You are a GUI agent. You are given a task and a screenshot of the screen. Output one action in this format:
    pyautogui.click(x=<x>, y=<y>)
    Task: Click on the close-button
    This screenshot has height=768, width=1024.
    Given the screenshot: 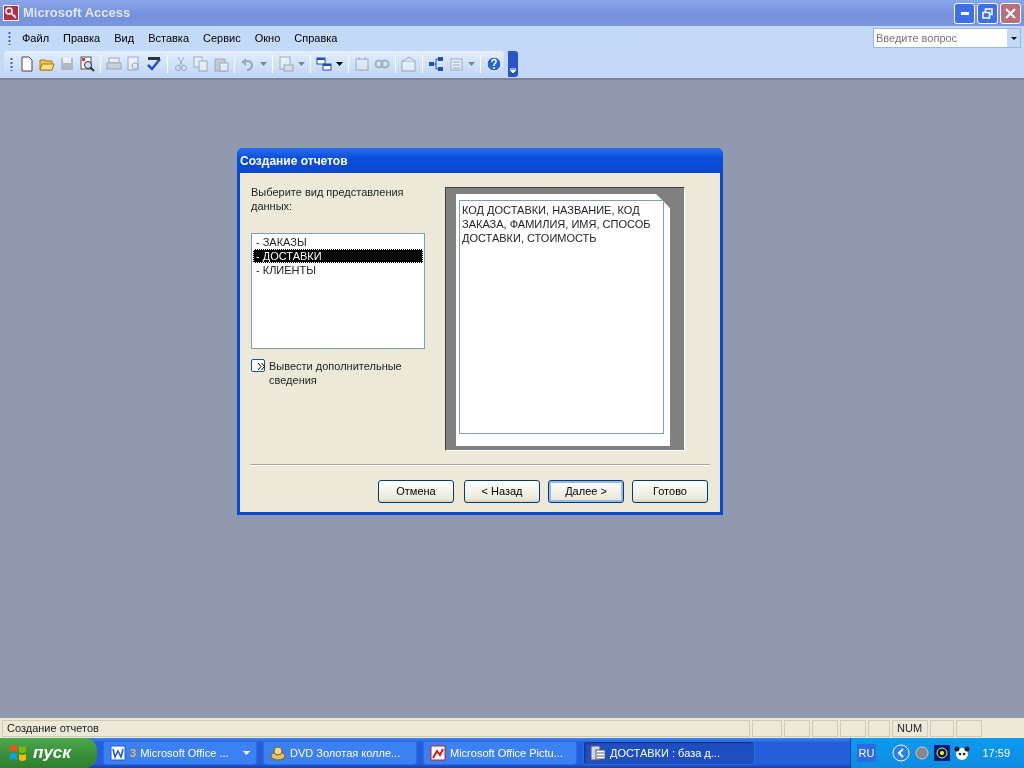 What is the action you would take?
    pyautogui.click(x=1010, y=13)
    